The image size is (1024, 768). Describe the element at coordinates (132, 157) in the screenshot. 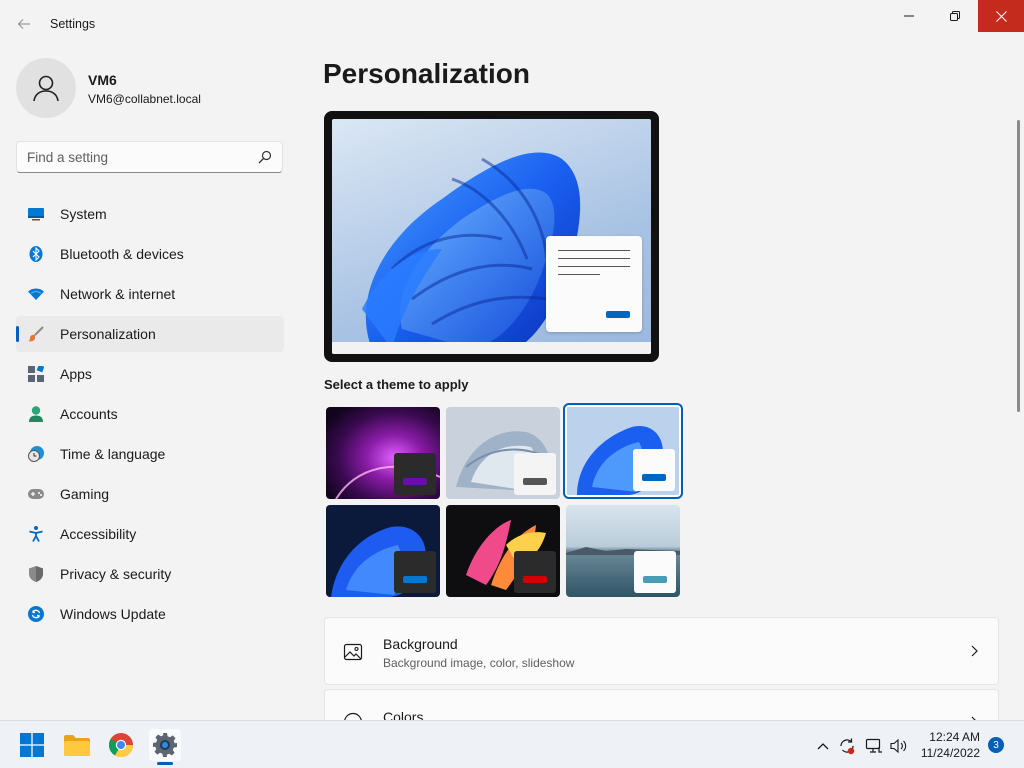

I see `search-input` at that location.